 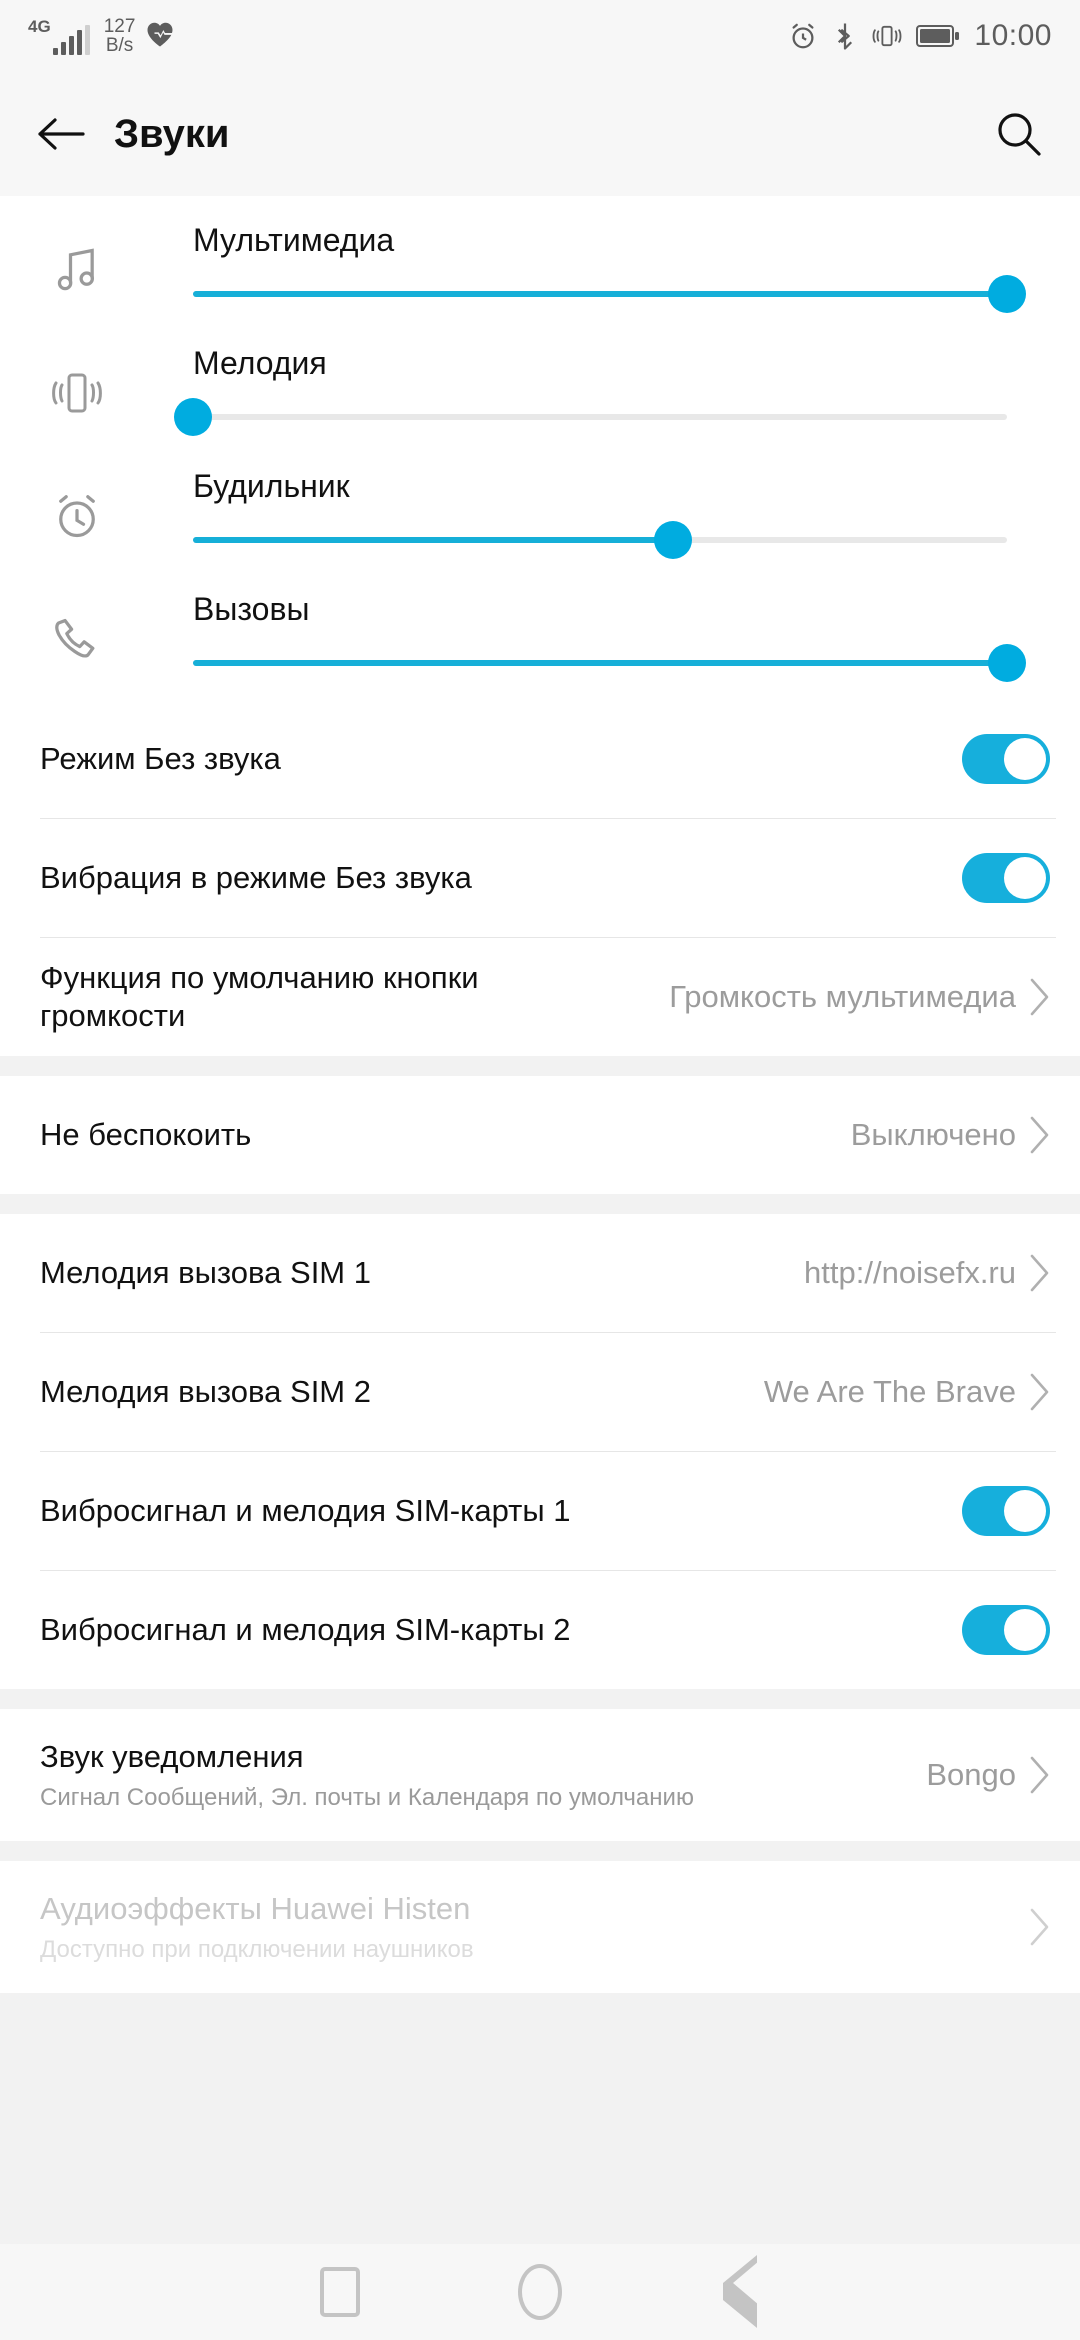 I want to click on row-sim1-vibration: Вибросигнал и мелодия SIM-карты 1, so click(x=540, y=1511).